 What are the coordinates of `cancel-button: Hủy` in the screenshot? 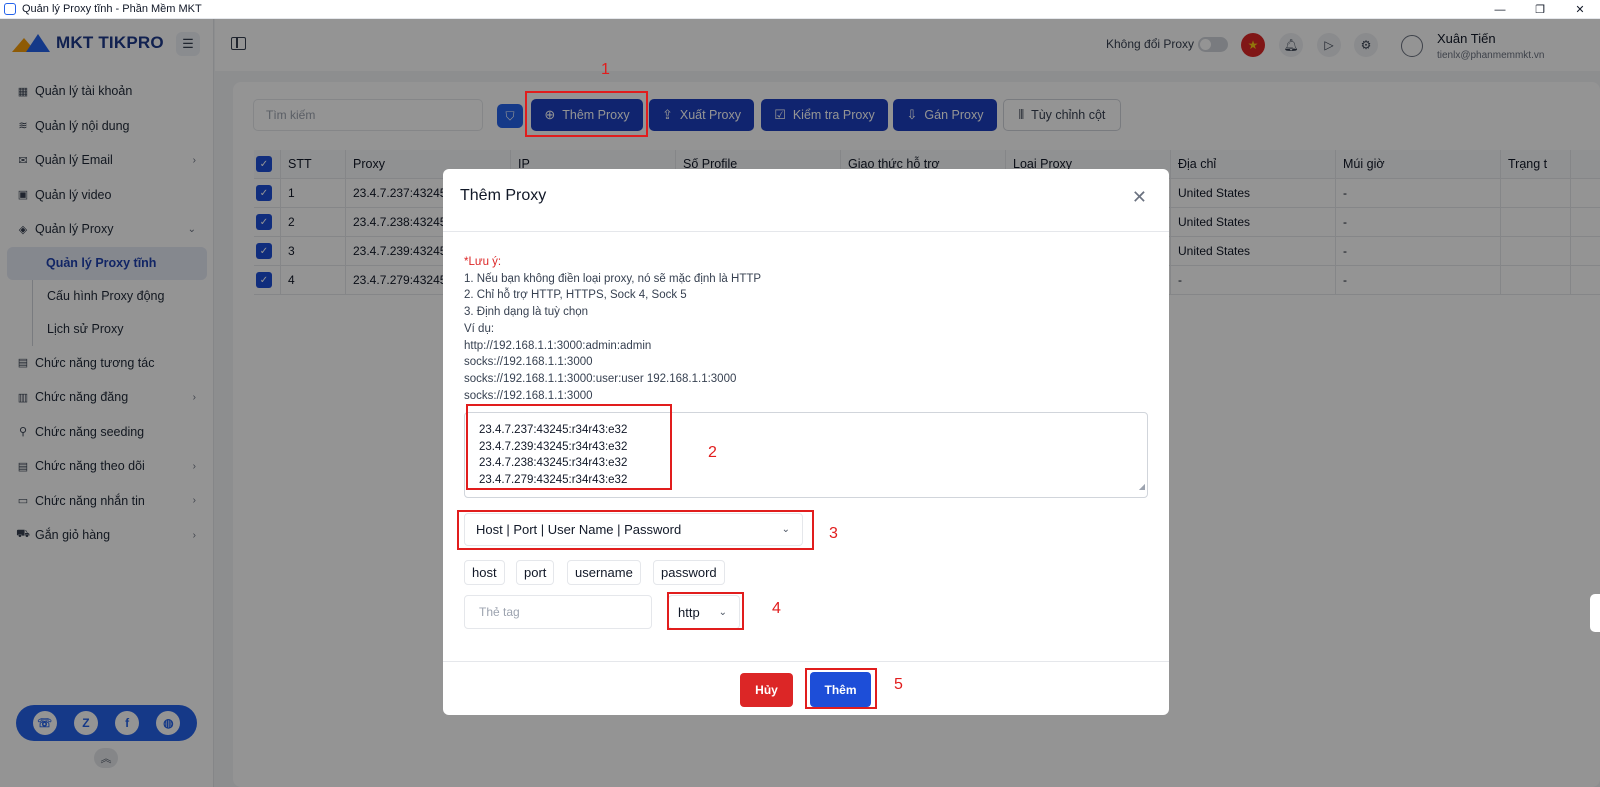 It's located at (766, 690).